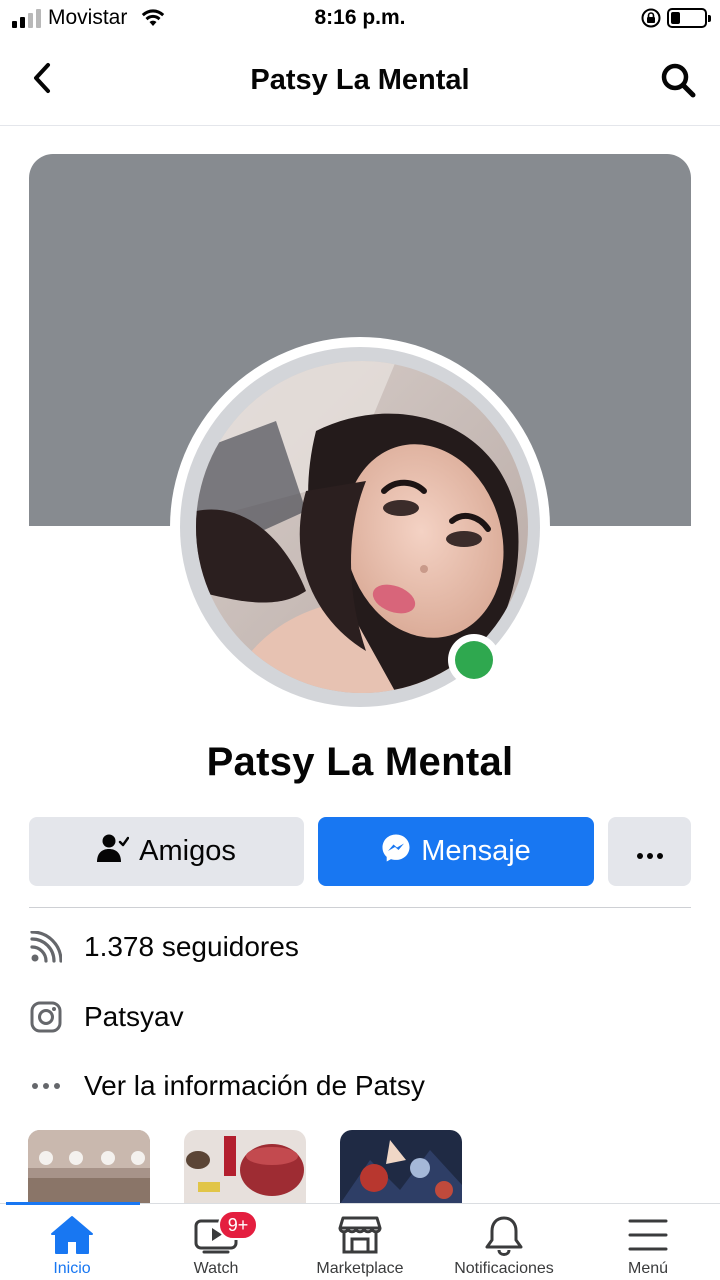 This screenshot has width=720, height=1280. Describe the element at coordinates (360, 947) in the screenshot. I see `followers-row: 1.378 seguidores` at that location.